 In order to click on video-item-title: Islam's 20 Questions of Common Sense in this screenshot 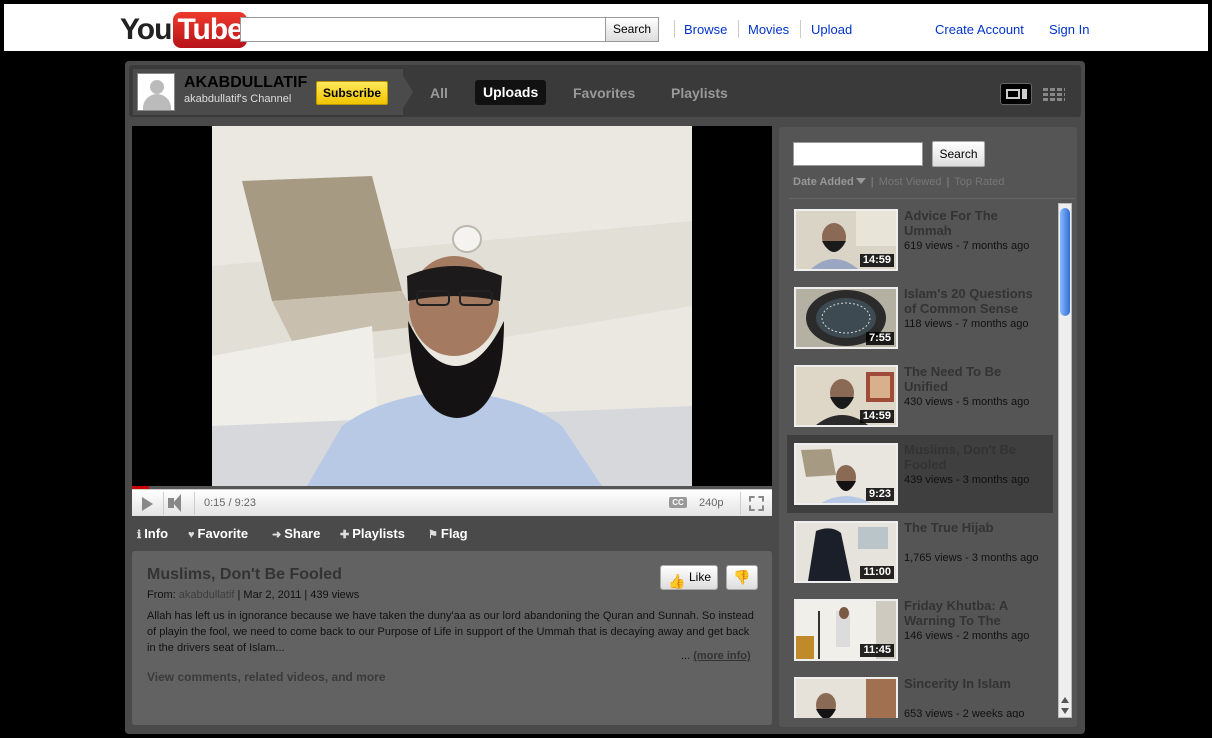, I will do `click(974, 301)`.